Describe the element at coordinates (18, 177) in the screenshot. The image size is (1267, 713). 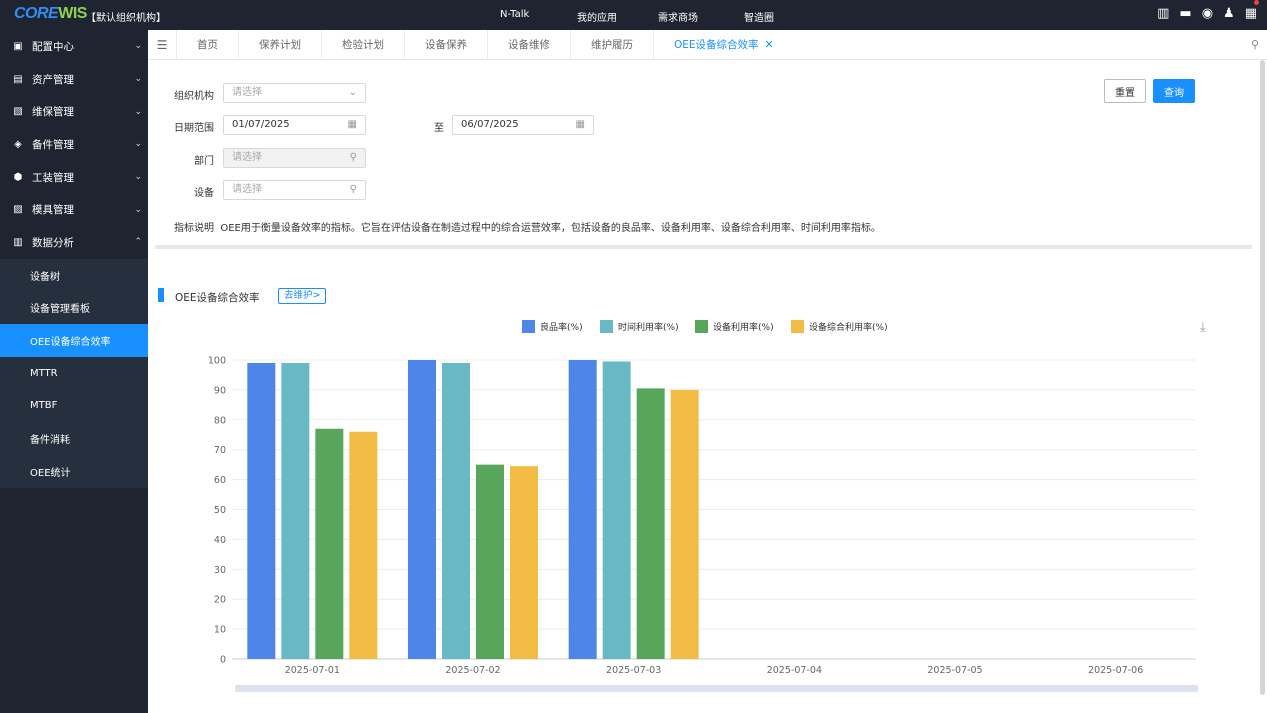
I see `tooling-icon: ⬢` at that location.